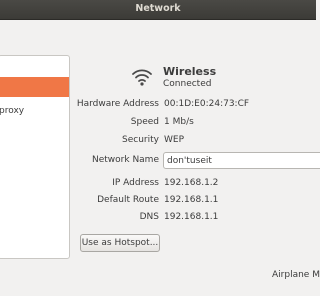  I want to click on window-titlebar: Network, so click(158, 10).